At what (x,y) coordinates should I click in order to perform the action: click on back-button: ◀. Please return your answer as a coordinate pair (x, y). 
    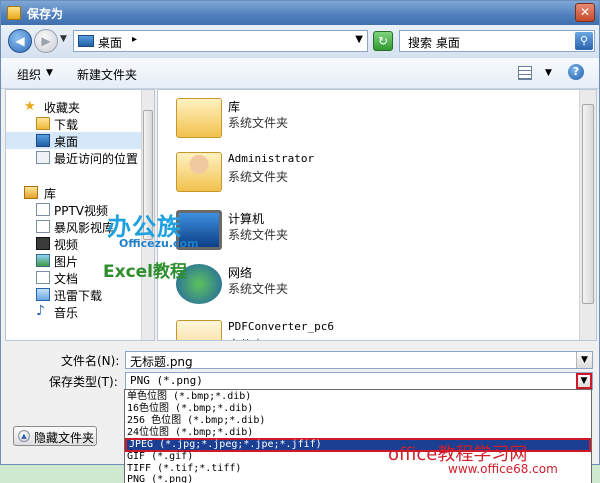
    Looking at the image, I should click on (20, 41).